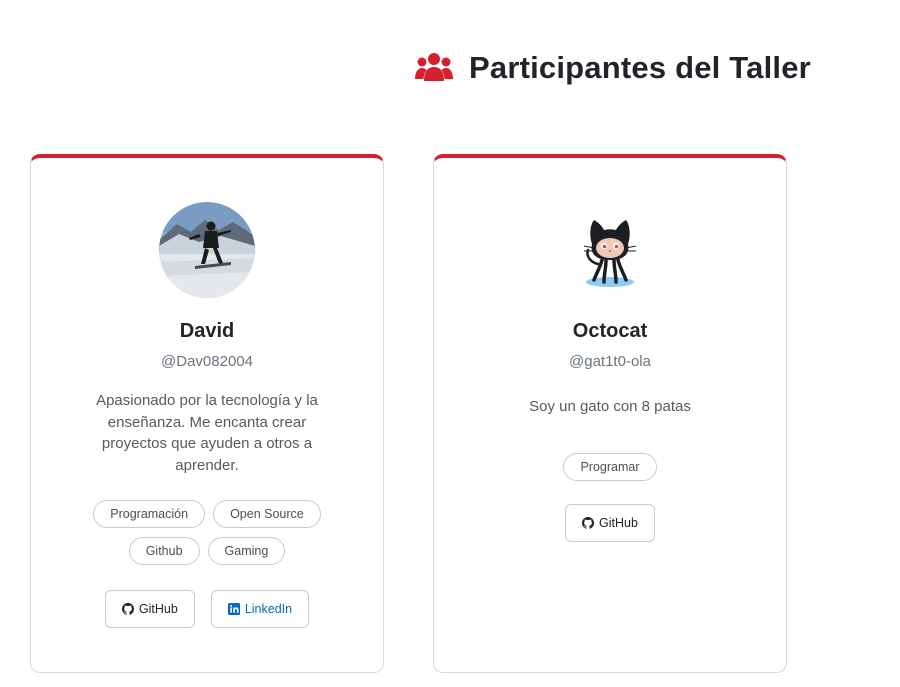 The image size is (900, 687). What do you see at coordinates (640, 67) in the screenshot?
I see `page-title-text: Participantes del Taller` at bounding box center [640, 67].